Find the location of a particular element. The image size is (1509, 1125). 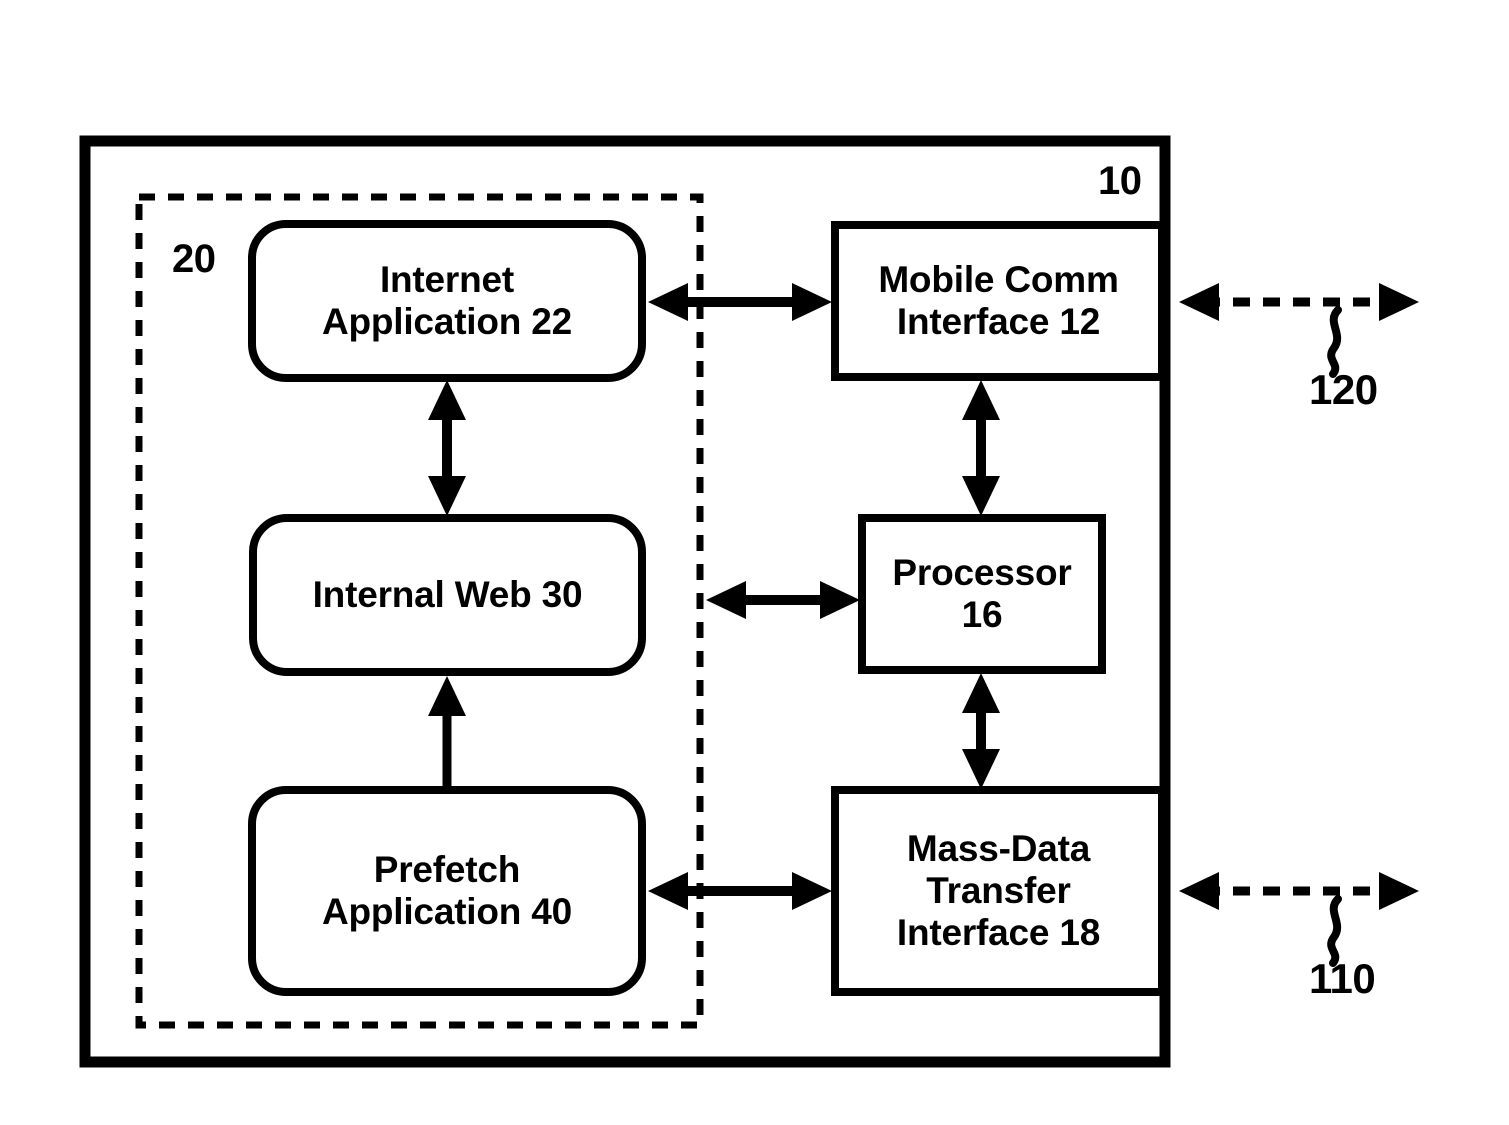

connector-prefetch-app-to-mass-data is located at coordinates (740, 891).